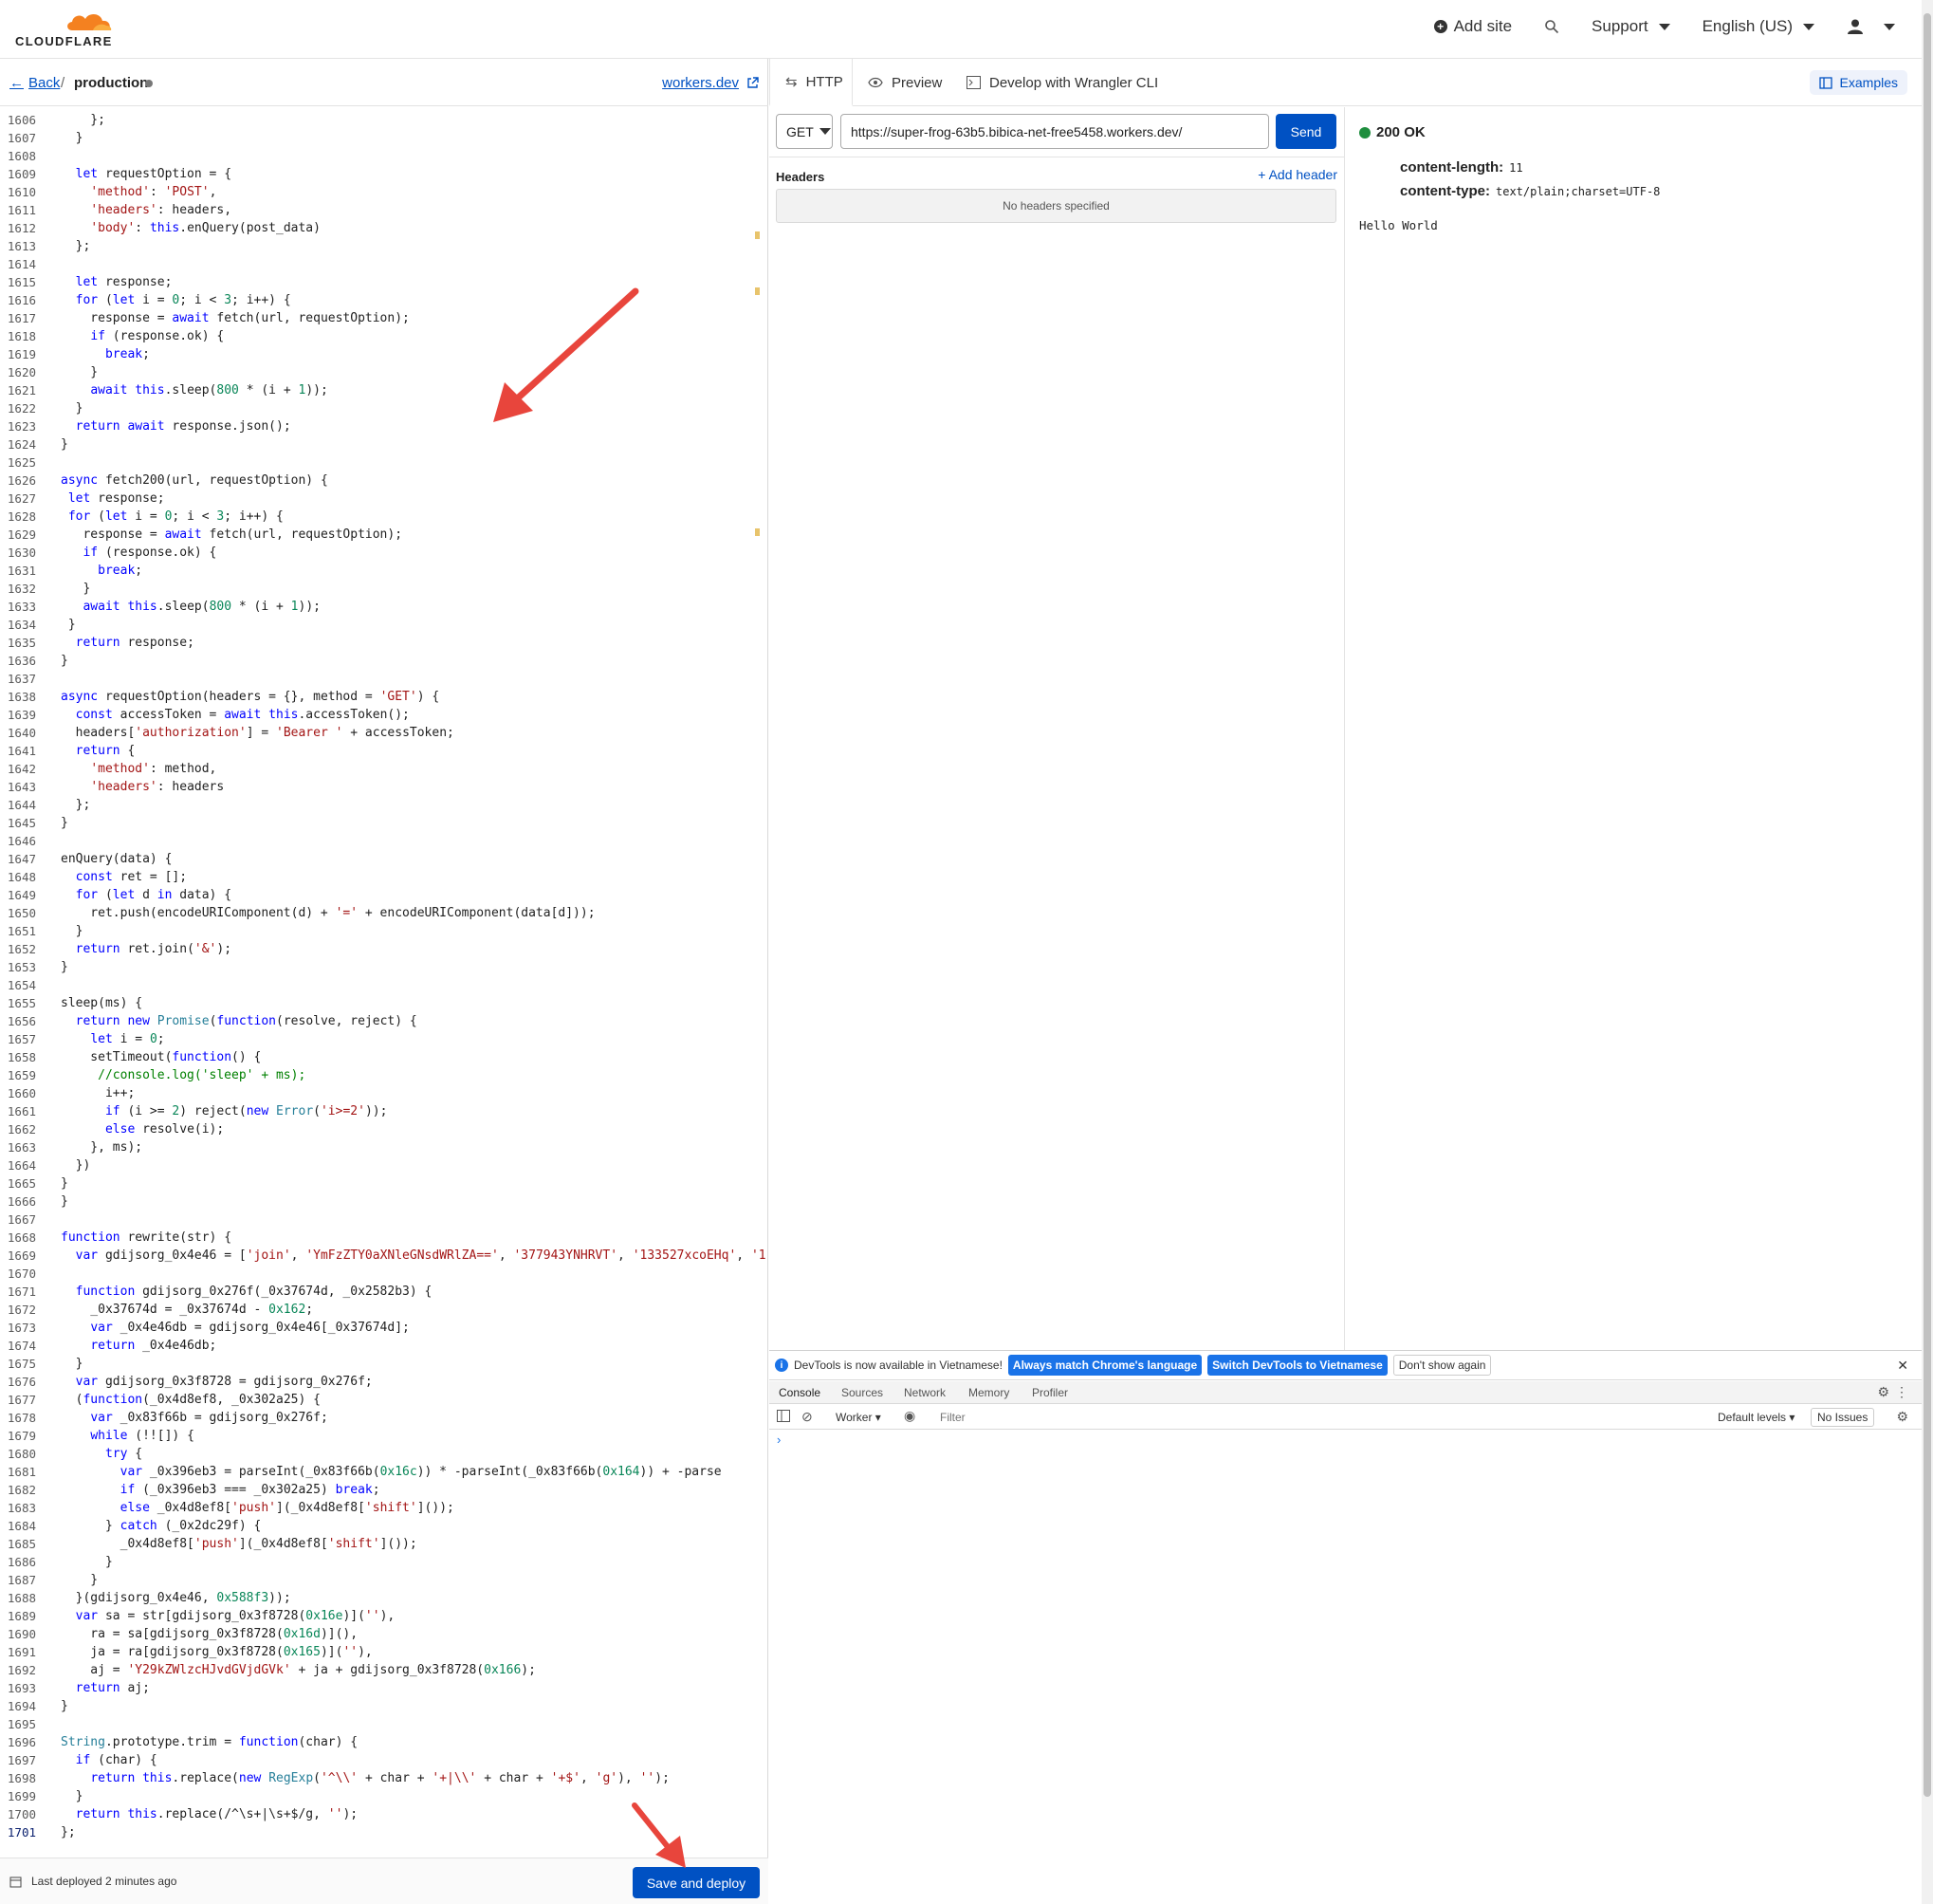 The height and width of the screenshot is (1904, 1933). Describe the element at coordinates (161, 1057) in the screenshot. I see `code-line: setTimeout(function() {` at that location.